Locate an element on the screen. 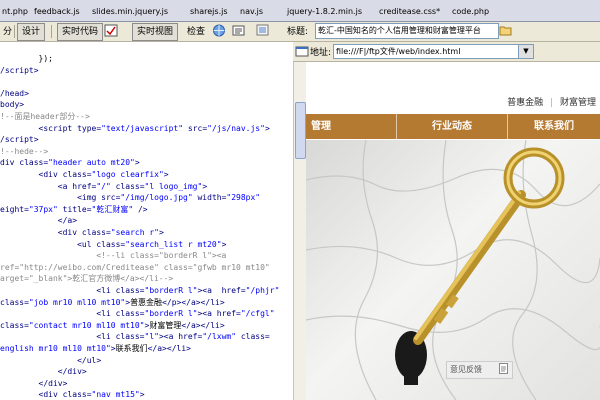 The image size is (600, 400). site-nav-bar: 管理 行业动态 联系我们 is located at coordinates (453, 126).